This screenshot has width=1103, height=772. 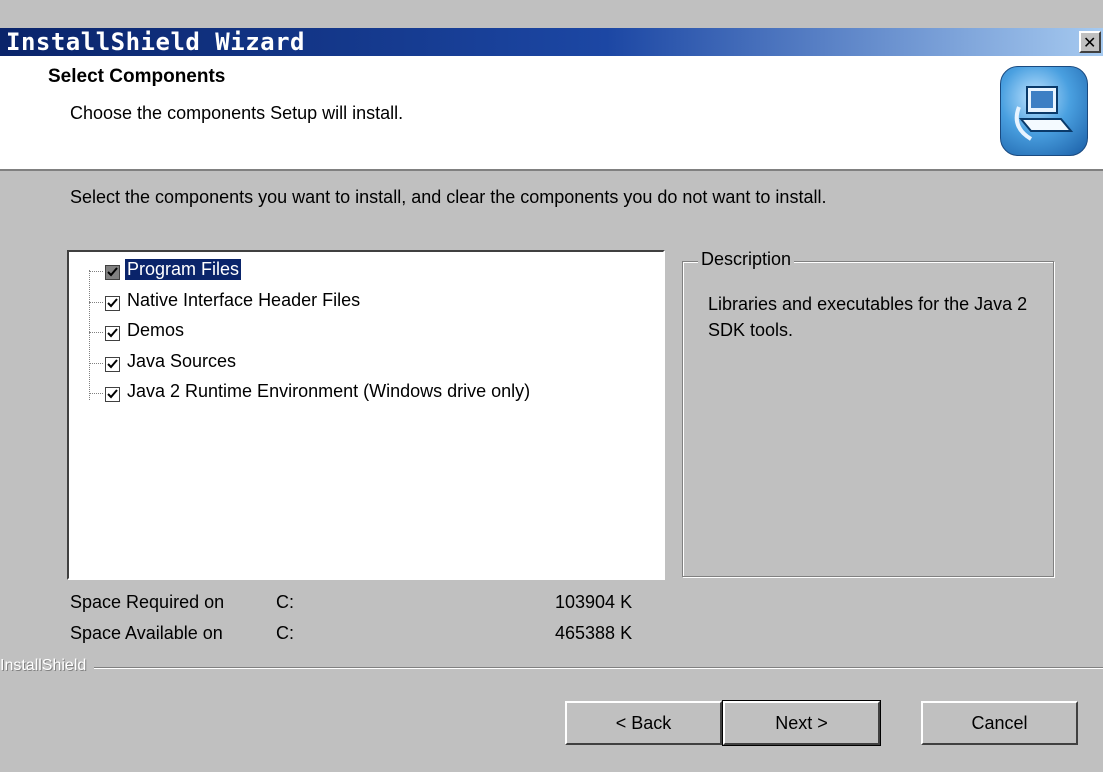 I want to click on space-required-value: 103904 K, so click(x=594, y=602).